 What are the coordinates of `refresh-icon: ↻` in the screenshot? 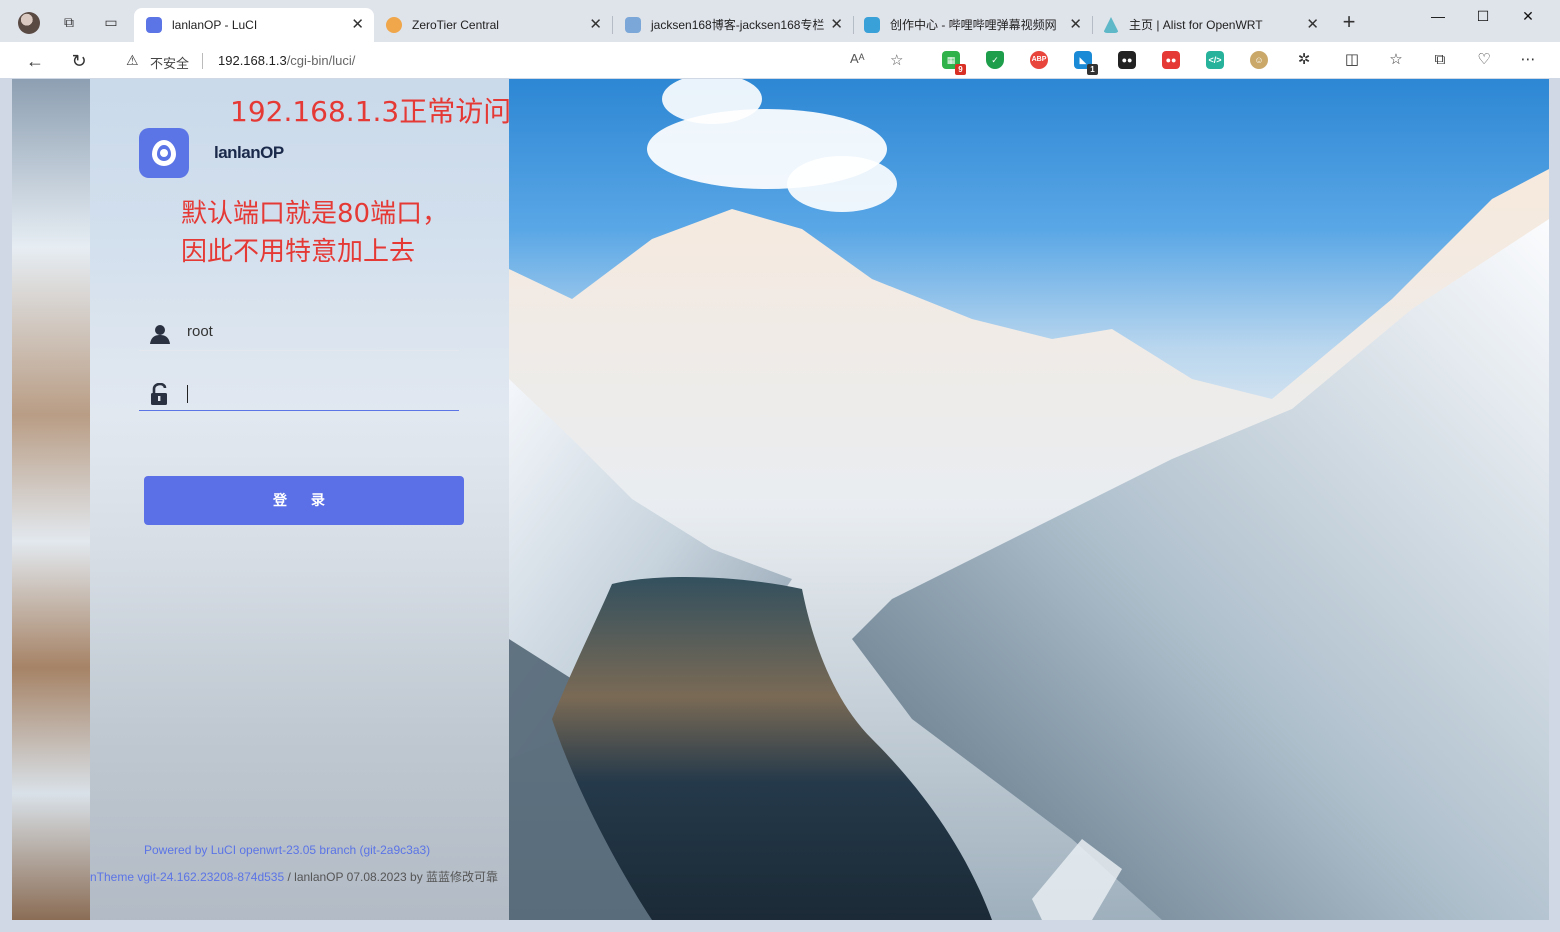 It's located at (79, 61).